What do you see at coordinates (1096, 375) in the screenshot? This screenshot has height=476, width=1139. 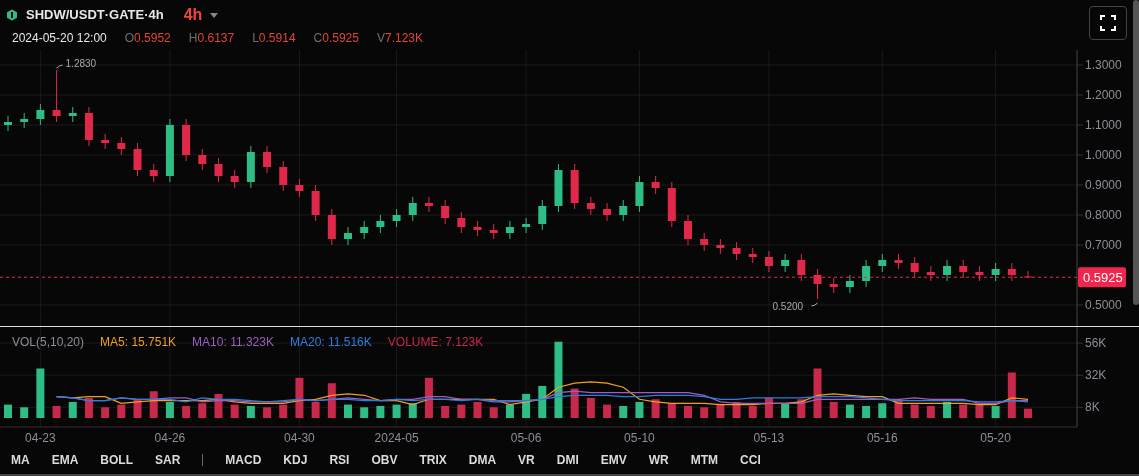 I see `axis-label: 32K` at bounding box center [1096, 375].